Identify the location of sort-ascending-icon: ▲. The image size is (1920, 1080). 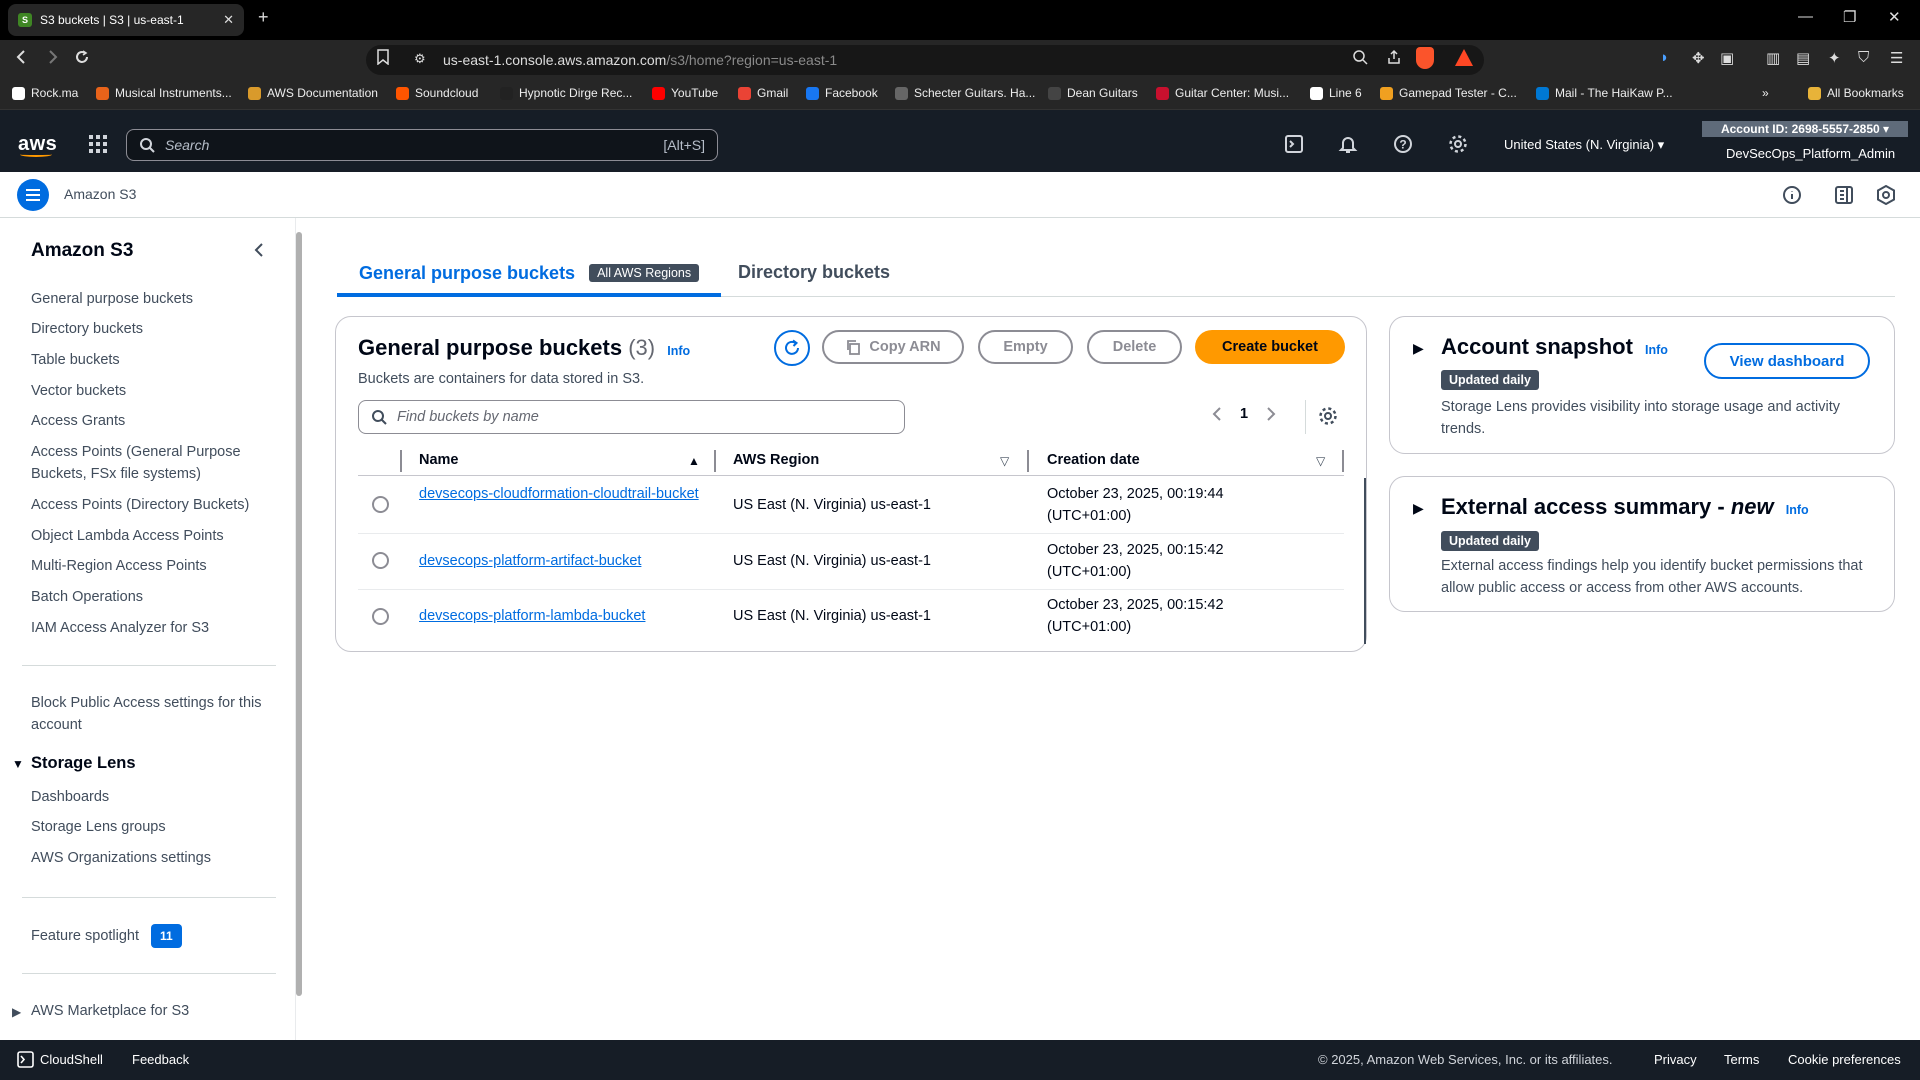
(694, 461).